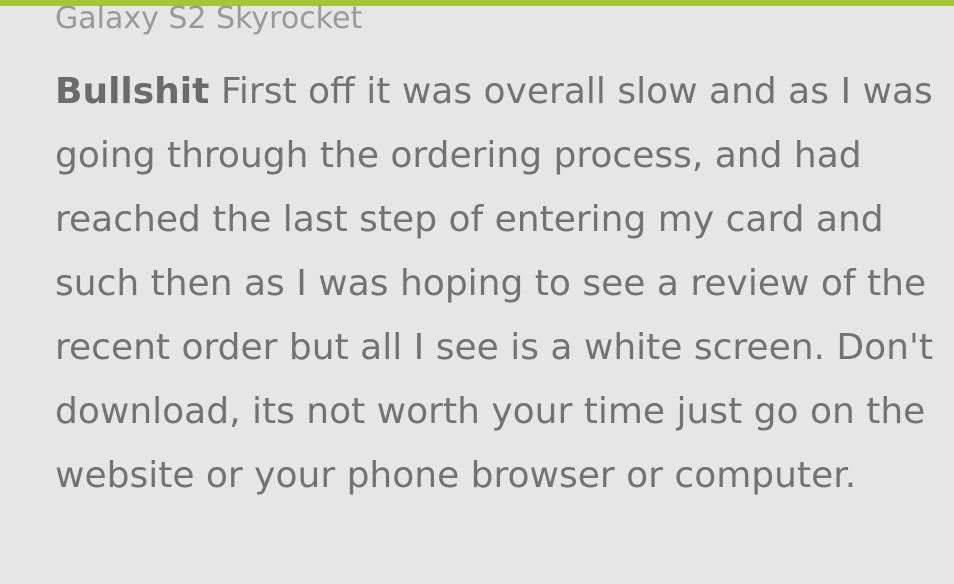 This screenshot has height=584, width=954. I want to click on review-title: Bullshit, so click(132, 91).